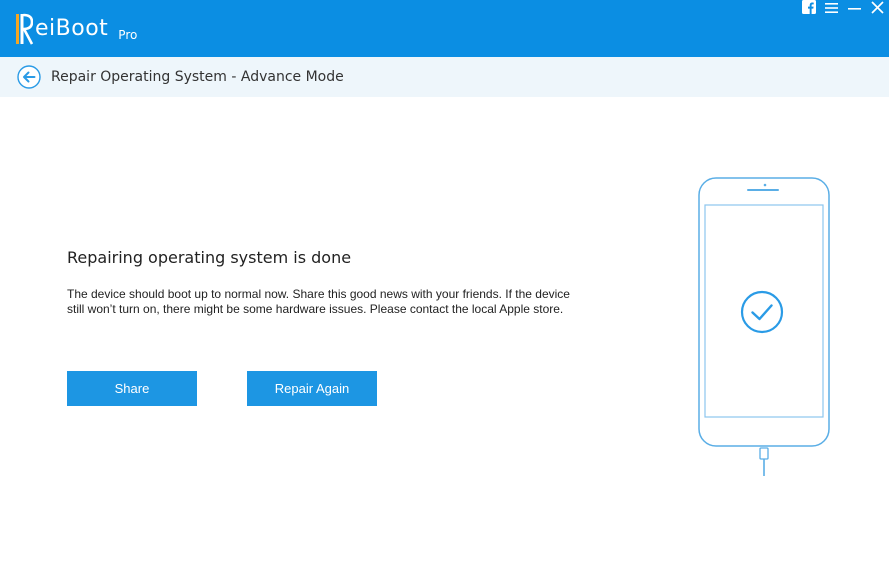  Describe the element at coordinates (762, 312) in the screenshot. I see `checkmark-circle-icon` at that location.